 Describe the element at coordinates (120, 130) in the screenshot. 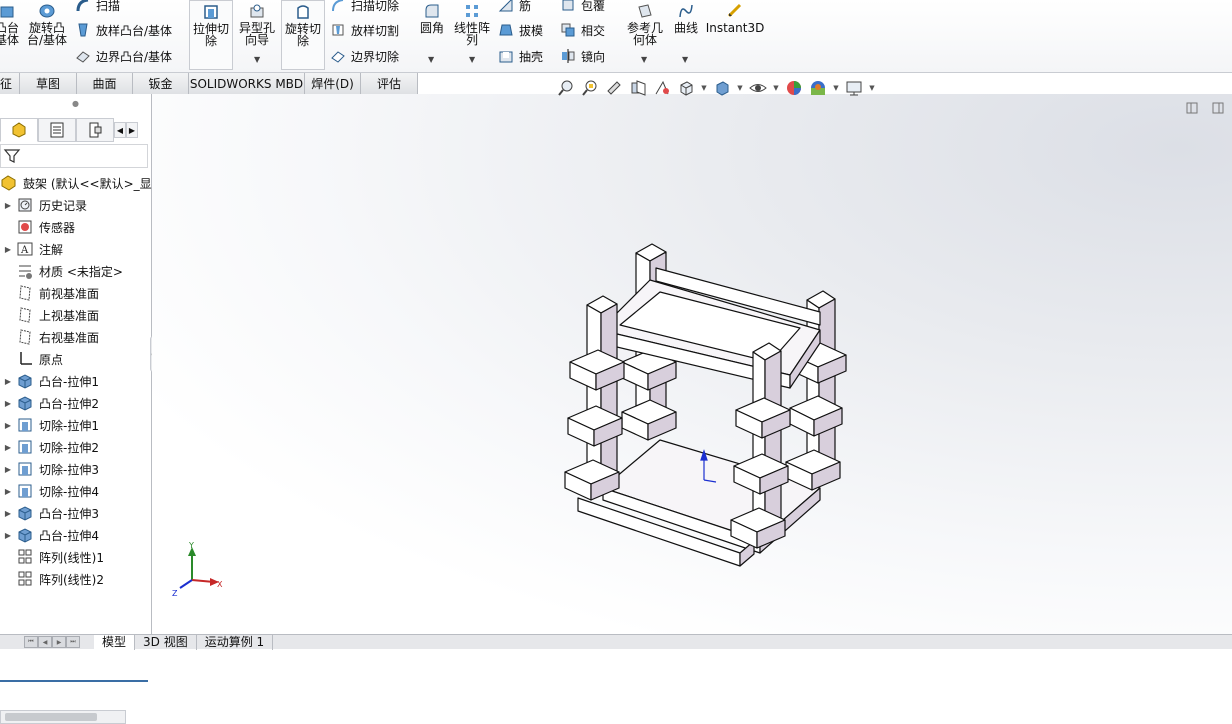

I see `tab-scroll-left-icon: ◀` at that location.